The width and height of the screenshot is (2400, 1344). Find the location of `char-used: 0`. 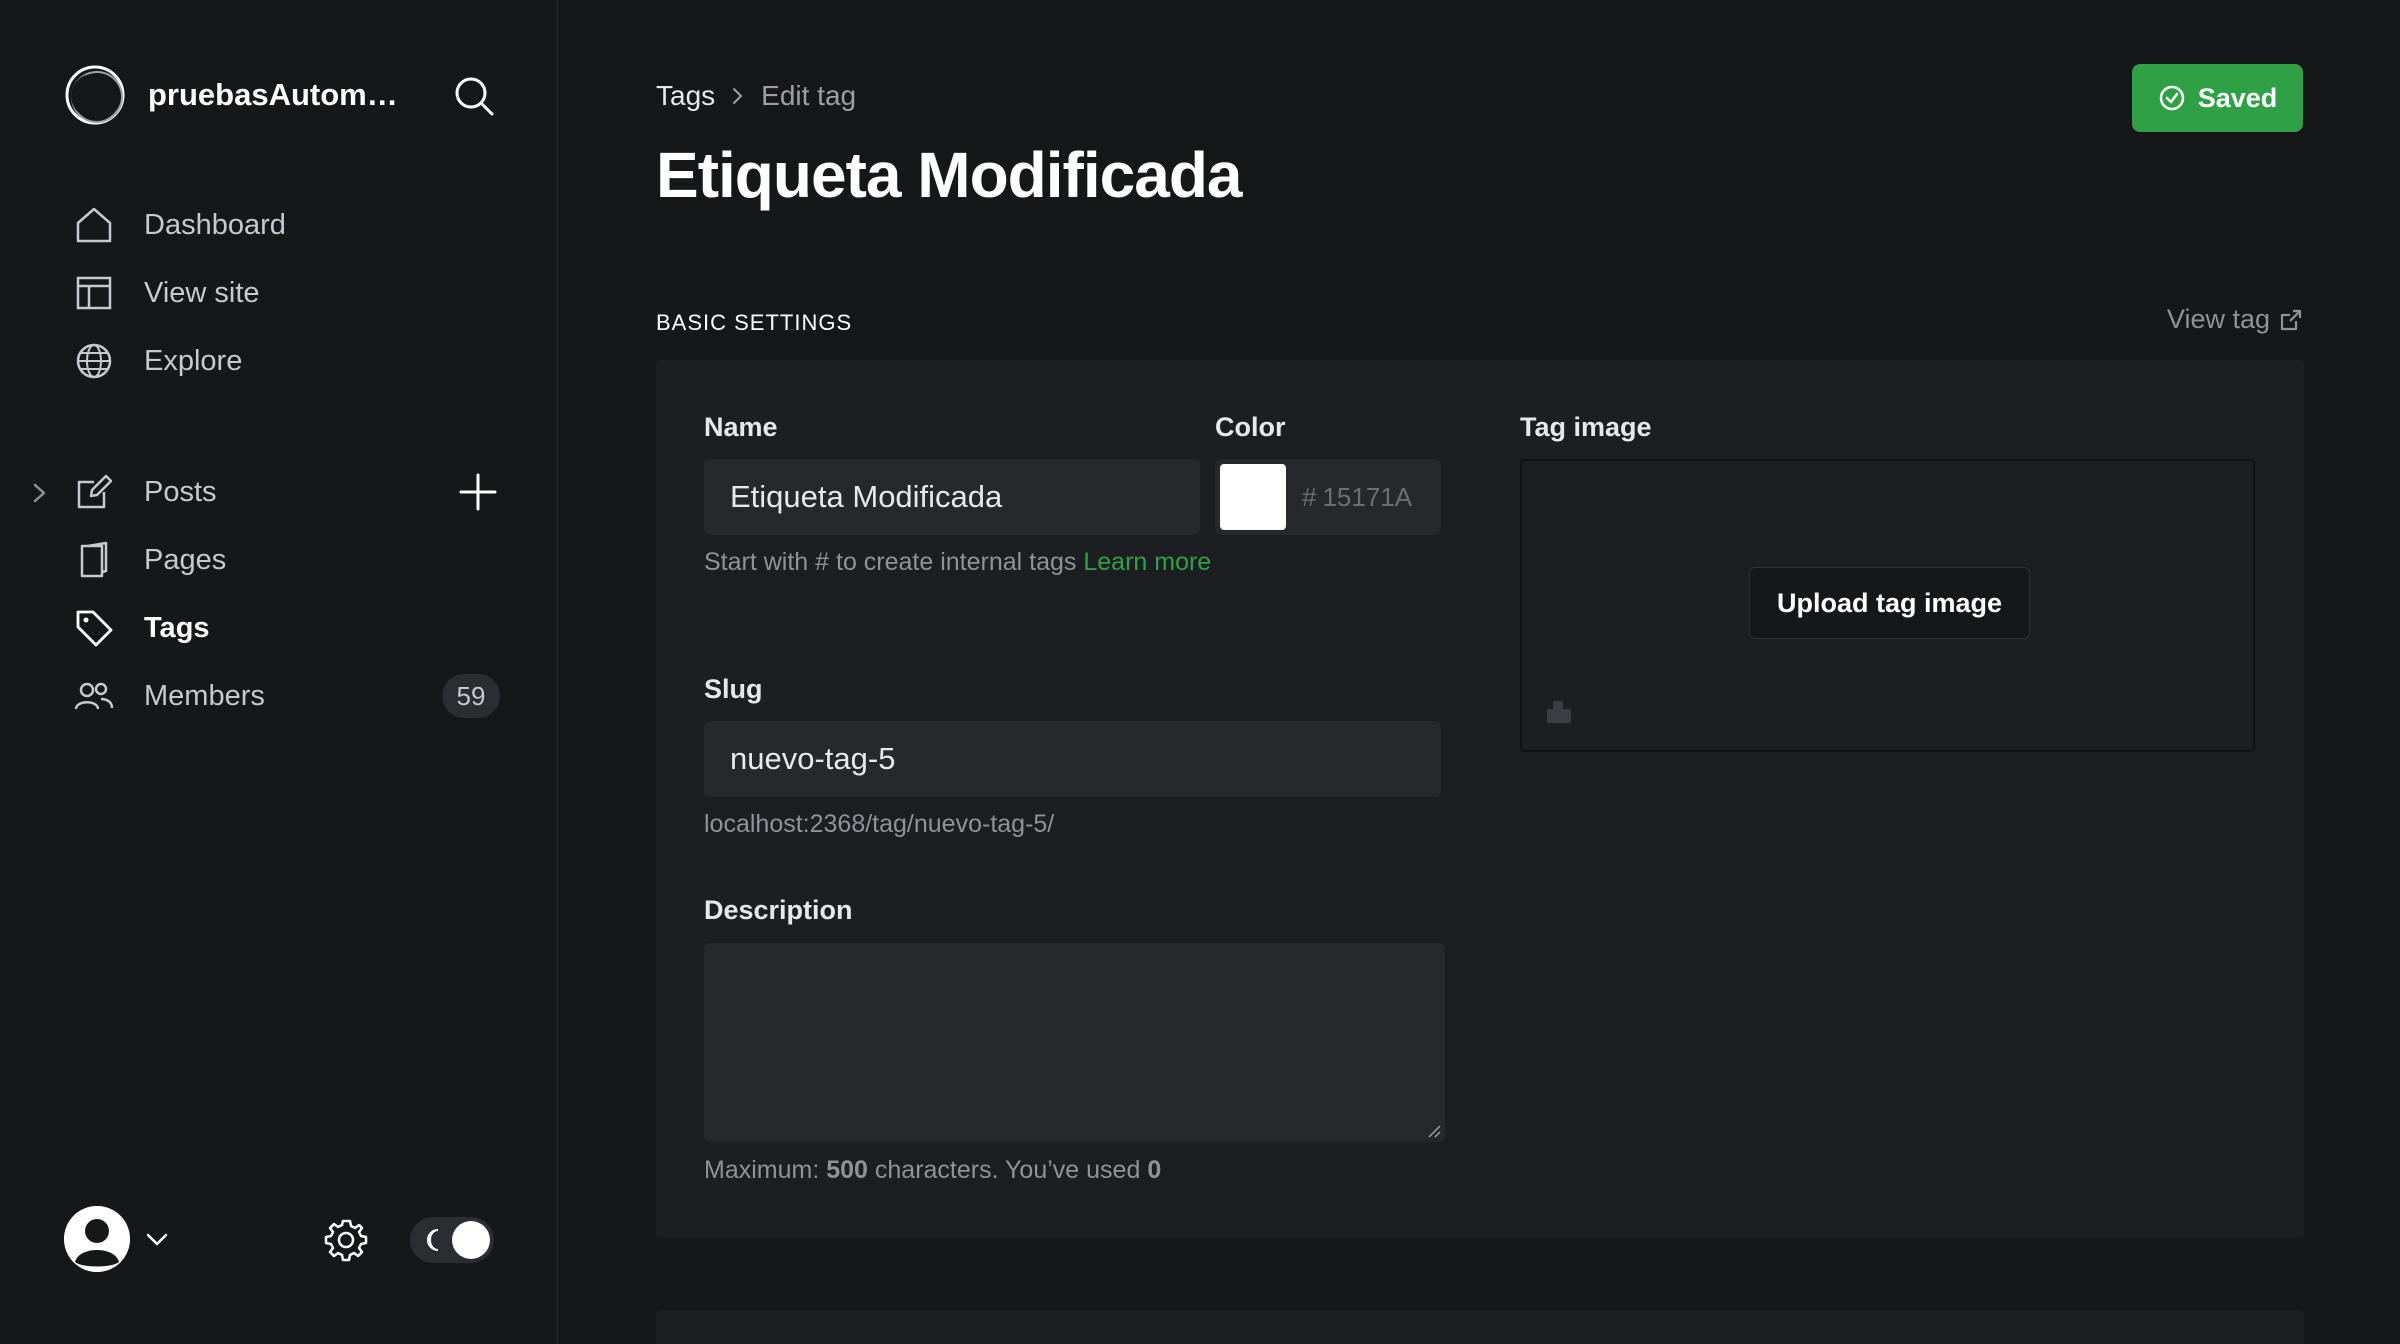

char-used: 0 is located at coordinates (1154, 1170).